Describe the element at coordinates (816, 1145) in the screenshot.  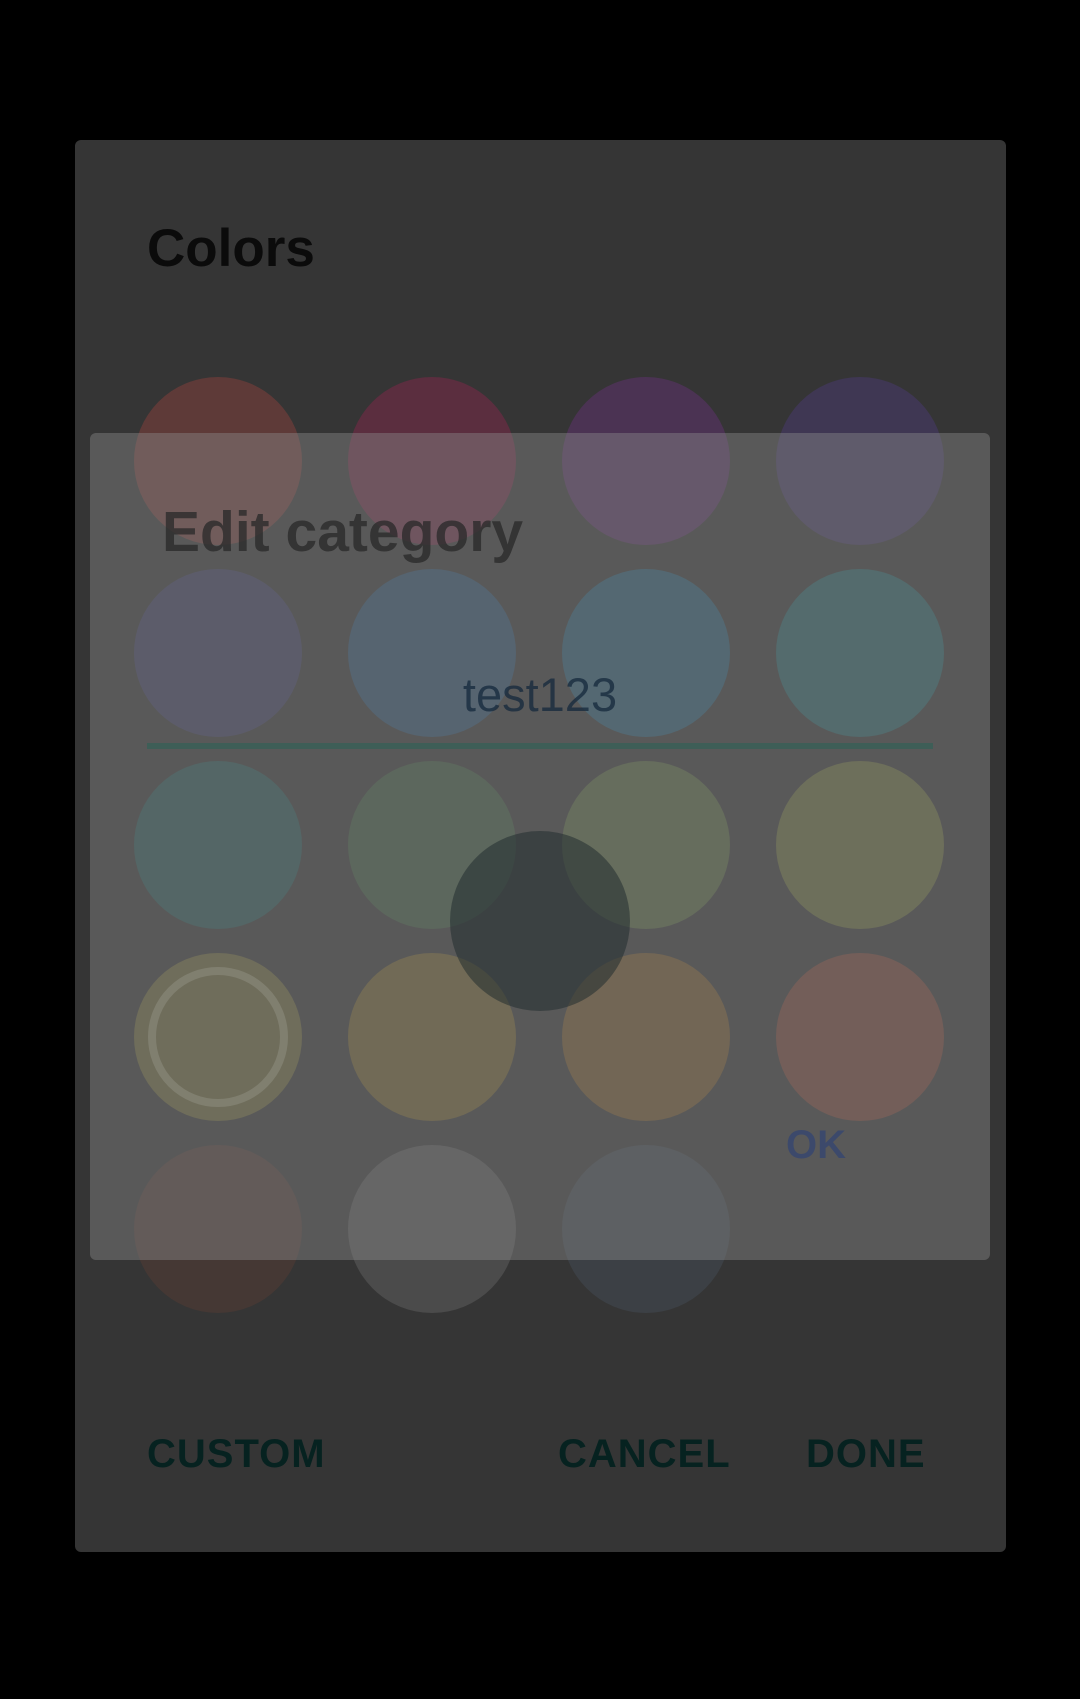
I see `ok-button: OK` at that location.